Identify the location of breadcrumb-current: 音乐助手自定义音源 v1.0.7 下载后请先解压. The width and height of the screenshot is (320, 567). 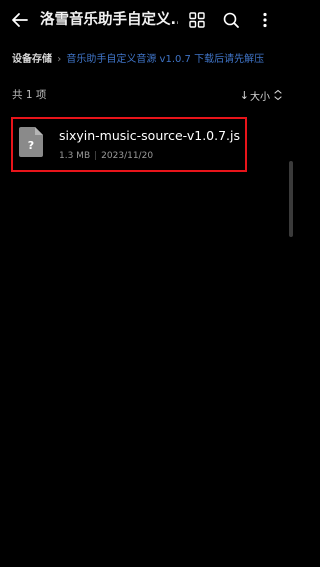
(165, 59).